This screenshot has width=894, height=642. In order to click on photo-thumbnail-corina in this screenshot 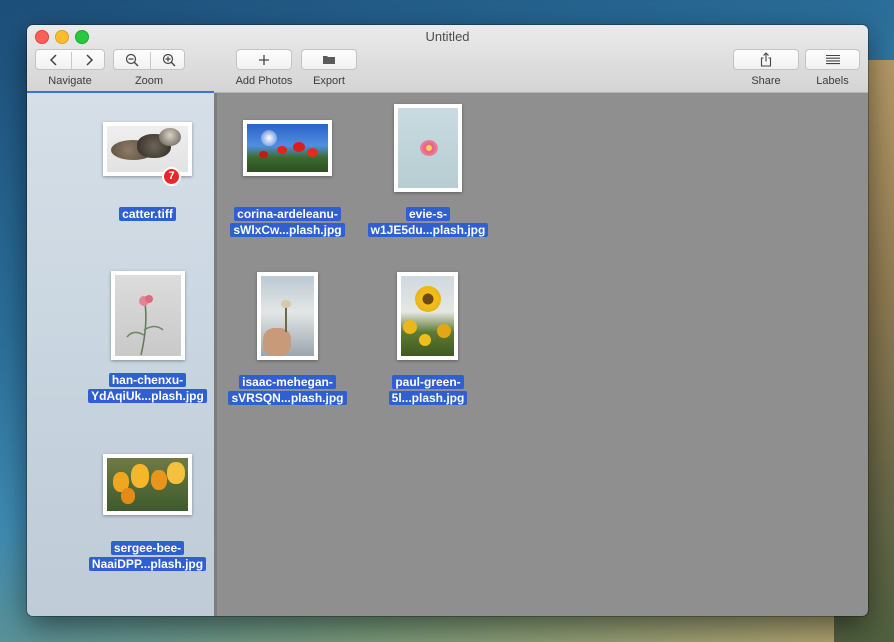, I will do `click(287, 148)`.